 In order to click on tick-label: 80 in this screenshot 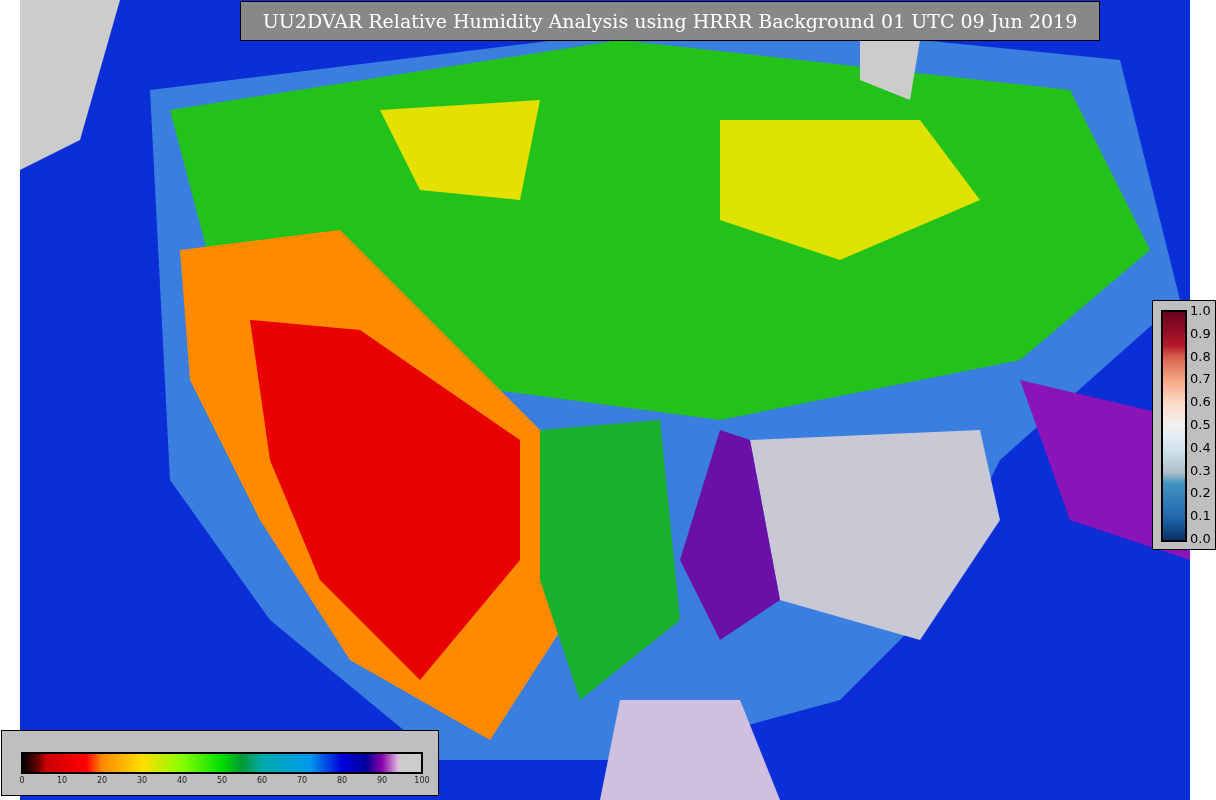, I will do `click(342, 781)`.